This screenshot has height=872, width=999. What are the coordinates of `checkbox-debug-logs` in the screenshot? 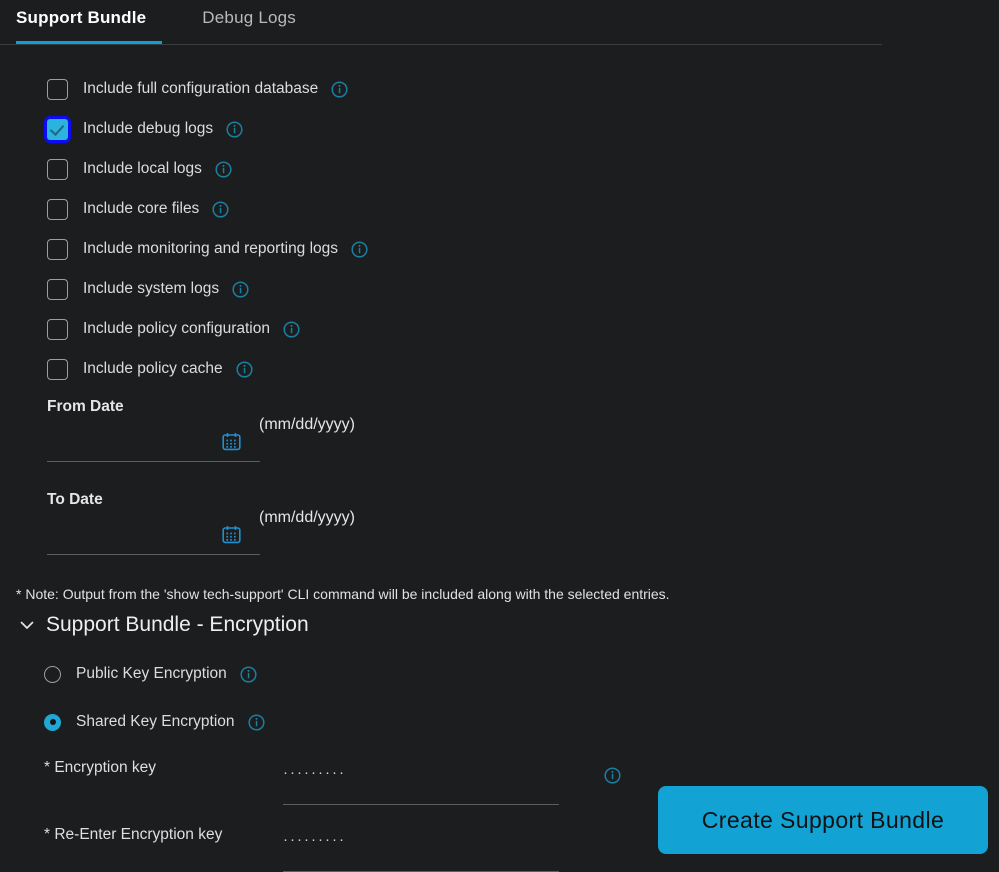 It's located at (57, 129).